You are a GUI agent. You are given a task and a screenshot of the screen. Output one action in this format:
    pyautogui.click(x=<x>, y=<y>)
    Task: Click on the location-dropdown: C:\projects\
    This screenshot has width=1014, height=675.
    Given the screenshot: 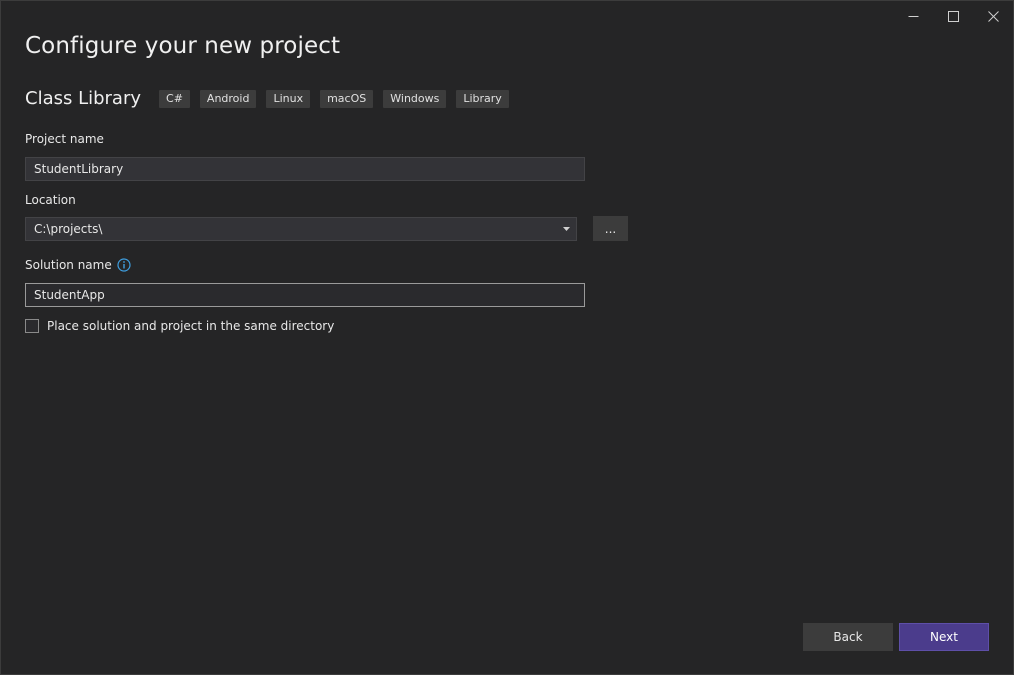 What is the action you would take?
    pyautogui.click(x=301, y=229)
    